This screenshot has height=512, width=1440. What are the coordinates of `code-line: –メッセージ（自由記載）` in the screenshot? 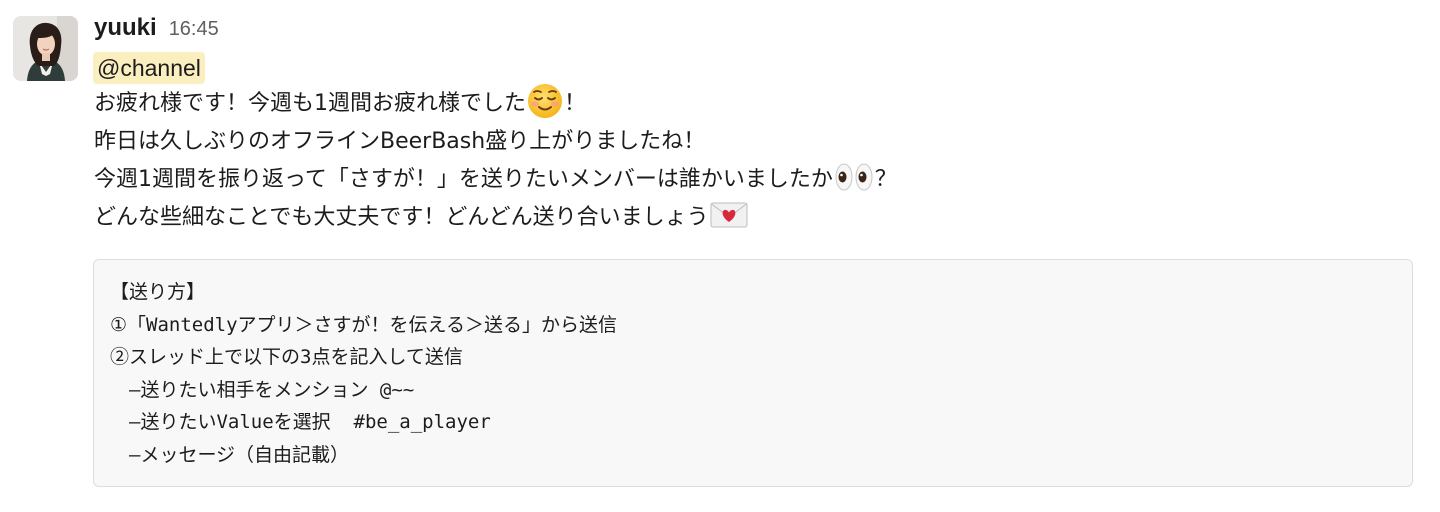 It's located at (230, 454).